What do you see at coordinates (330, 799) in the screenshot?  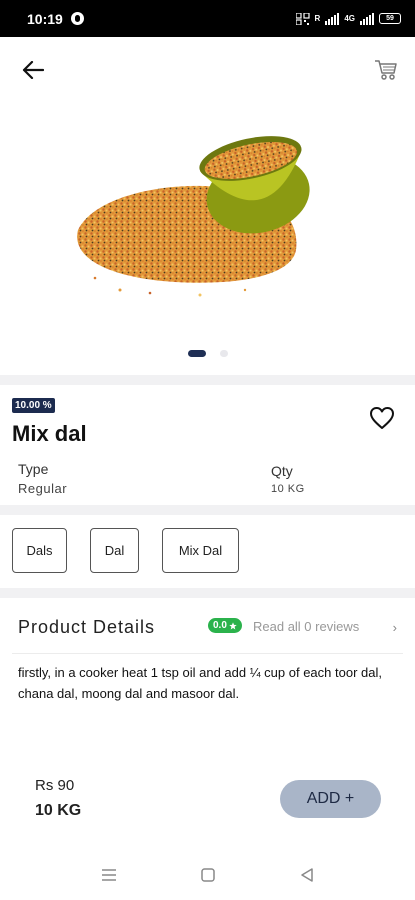 I see `add-to-cart-button: ADD +` at bounding box center [330, 799].